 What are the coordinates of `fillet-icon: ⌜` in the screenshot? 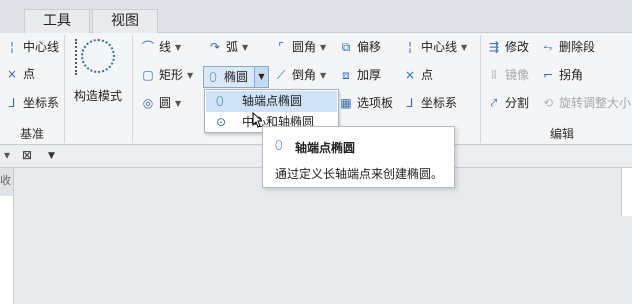 It's located at (281, 47).